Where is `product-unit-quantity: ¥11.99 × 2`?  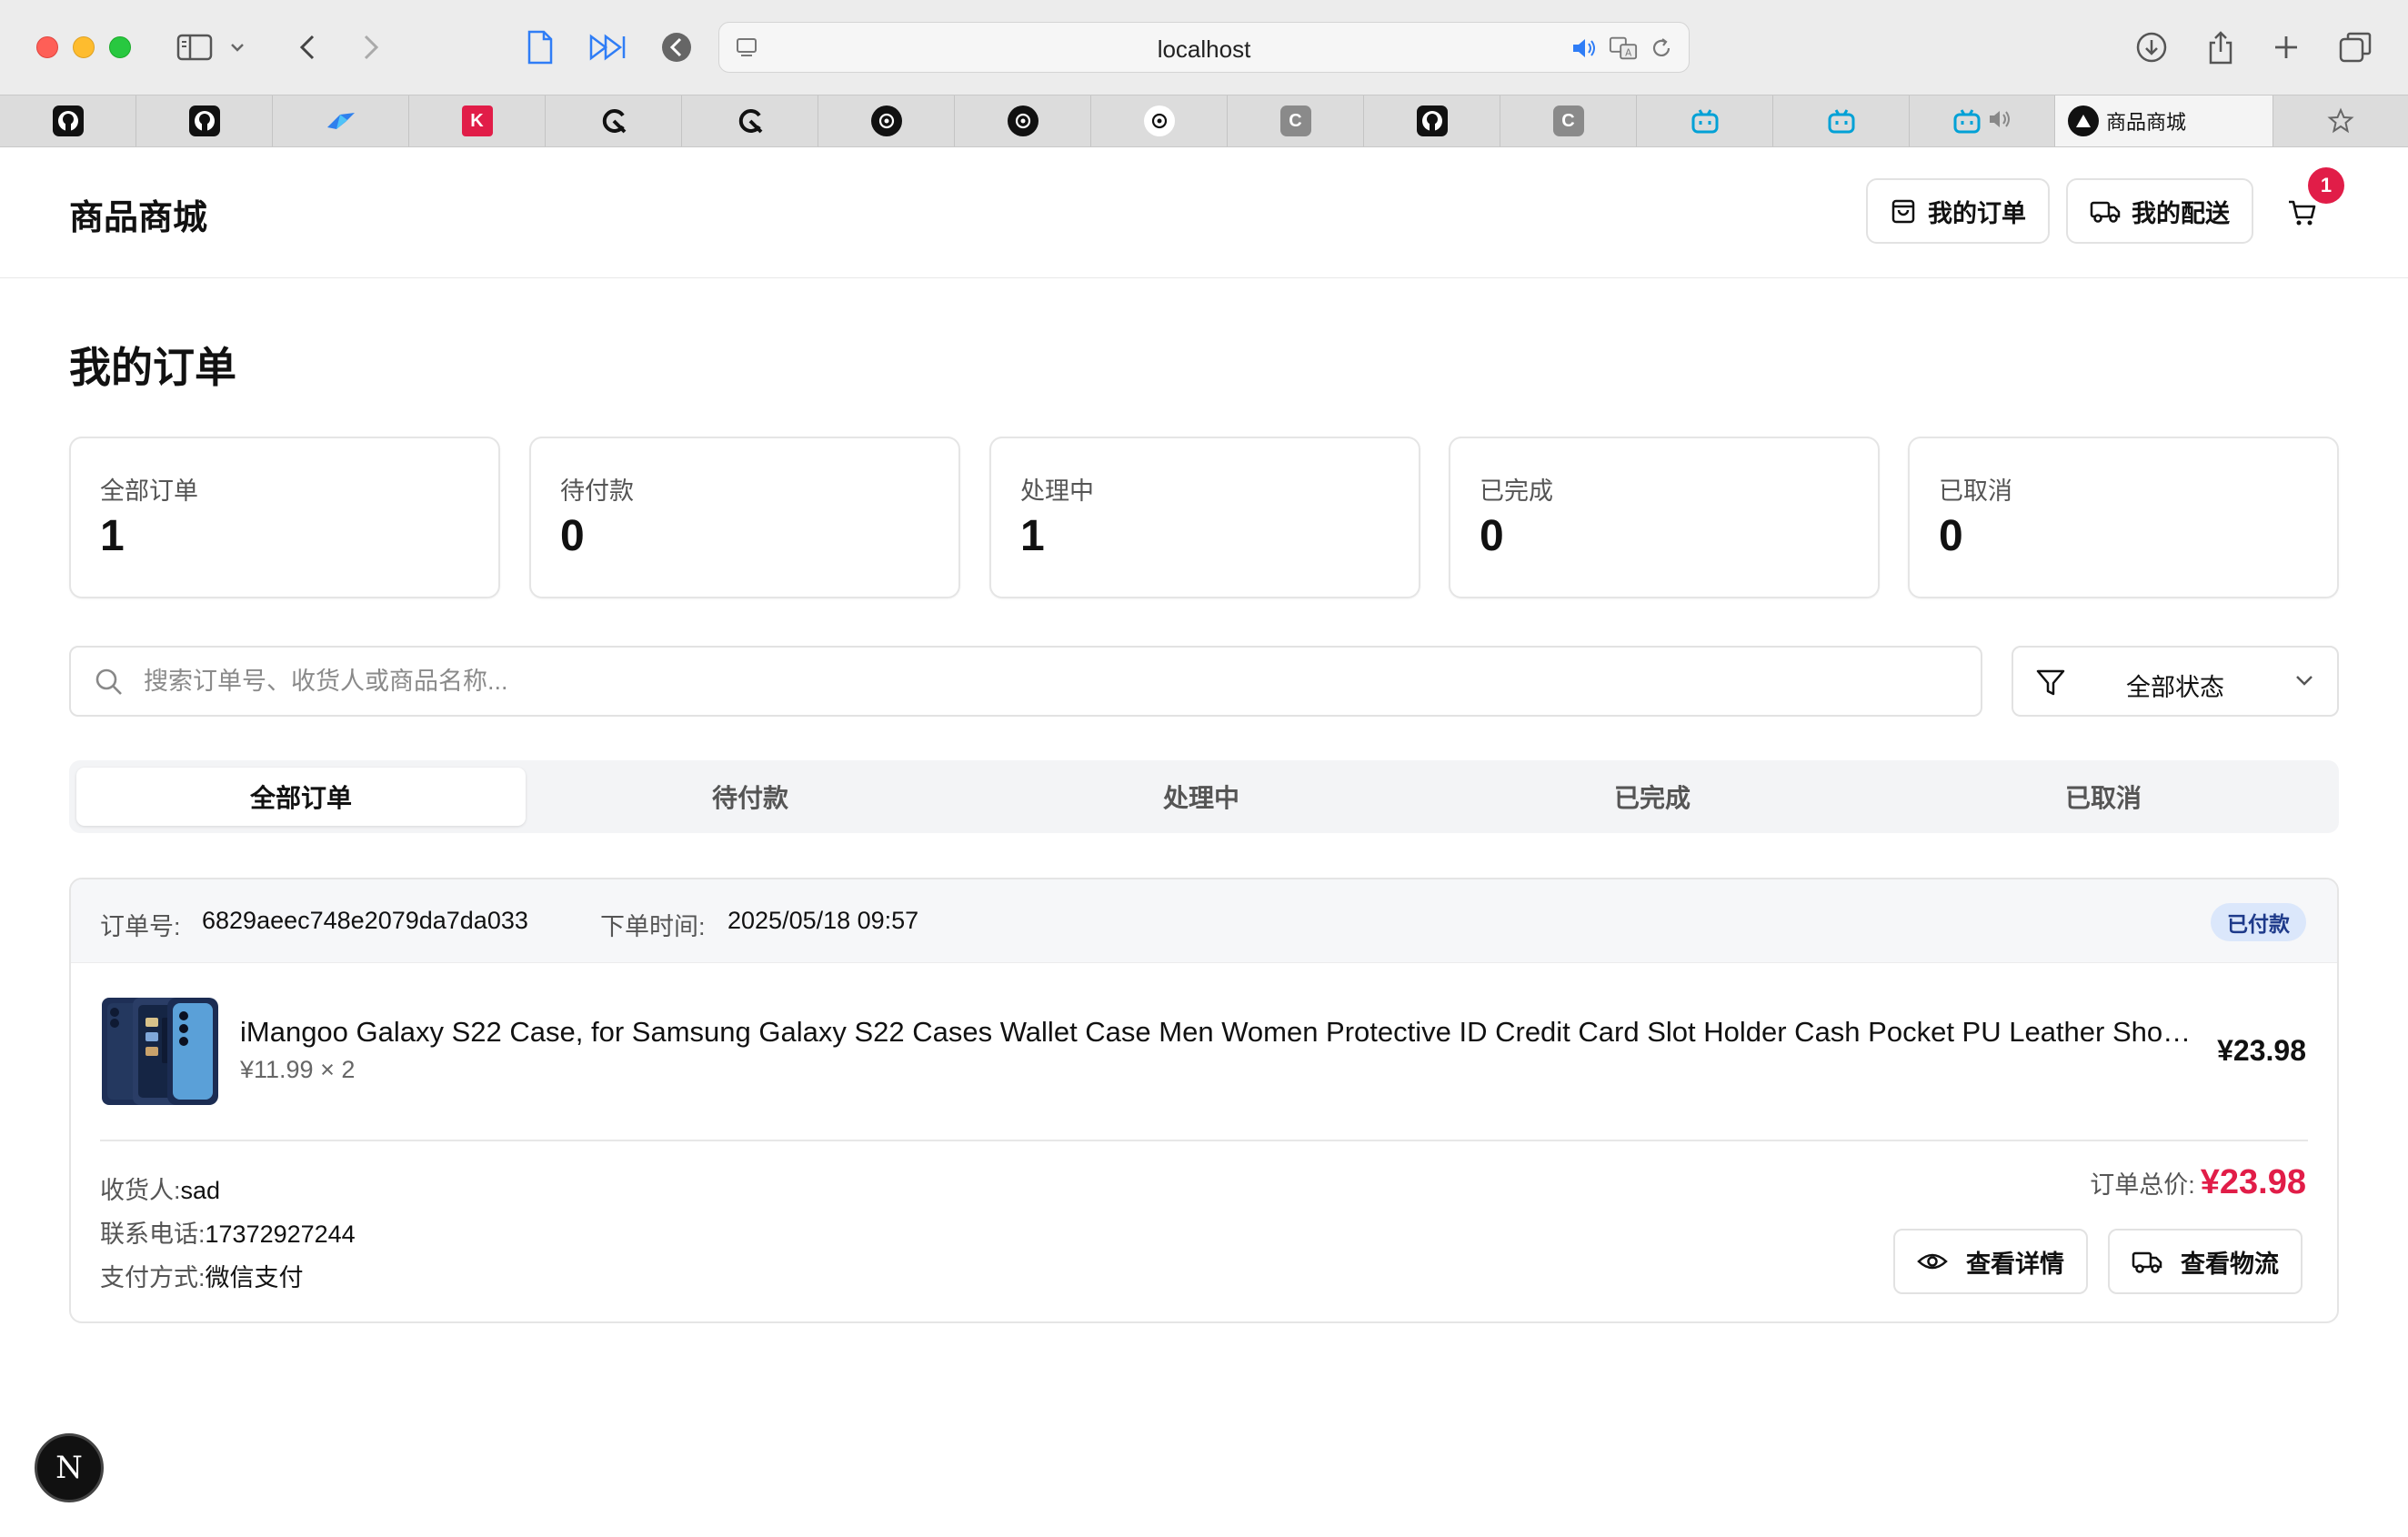 product-unit-quantity: ¥11.99 × 2 is located at coordinates (298, 1070).